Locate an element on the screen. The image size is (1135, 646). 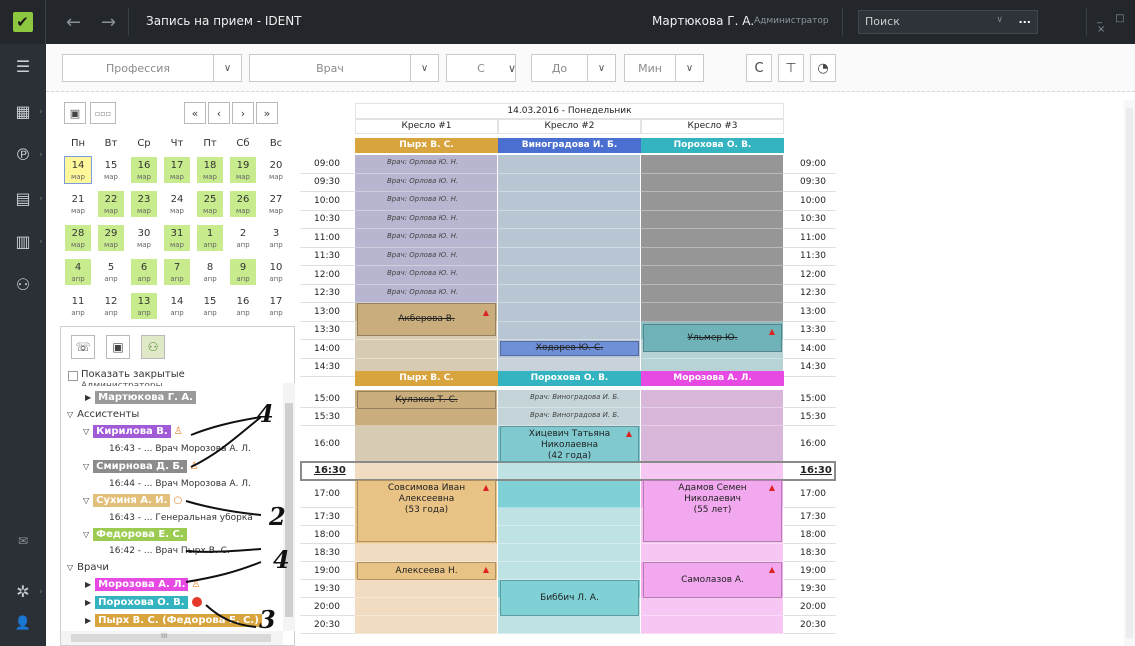
app-logo: ✔ is located at coordinates (23, 22).